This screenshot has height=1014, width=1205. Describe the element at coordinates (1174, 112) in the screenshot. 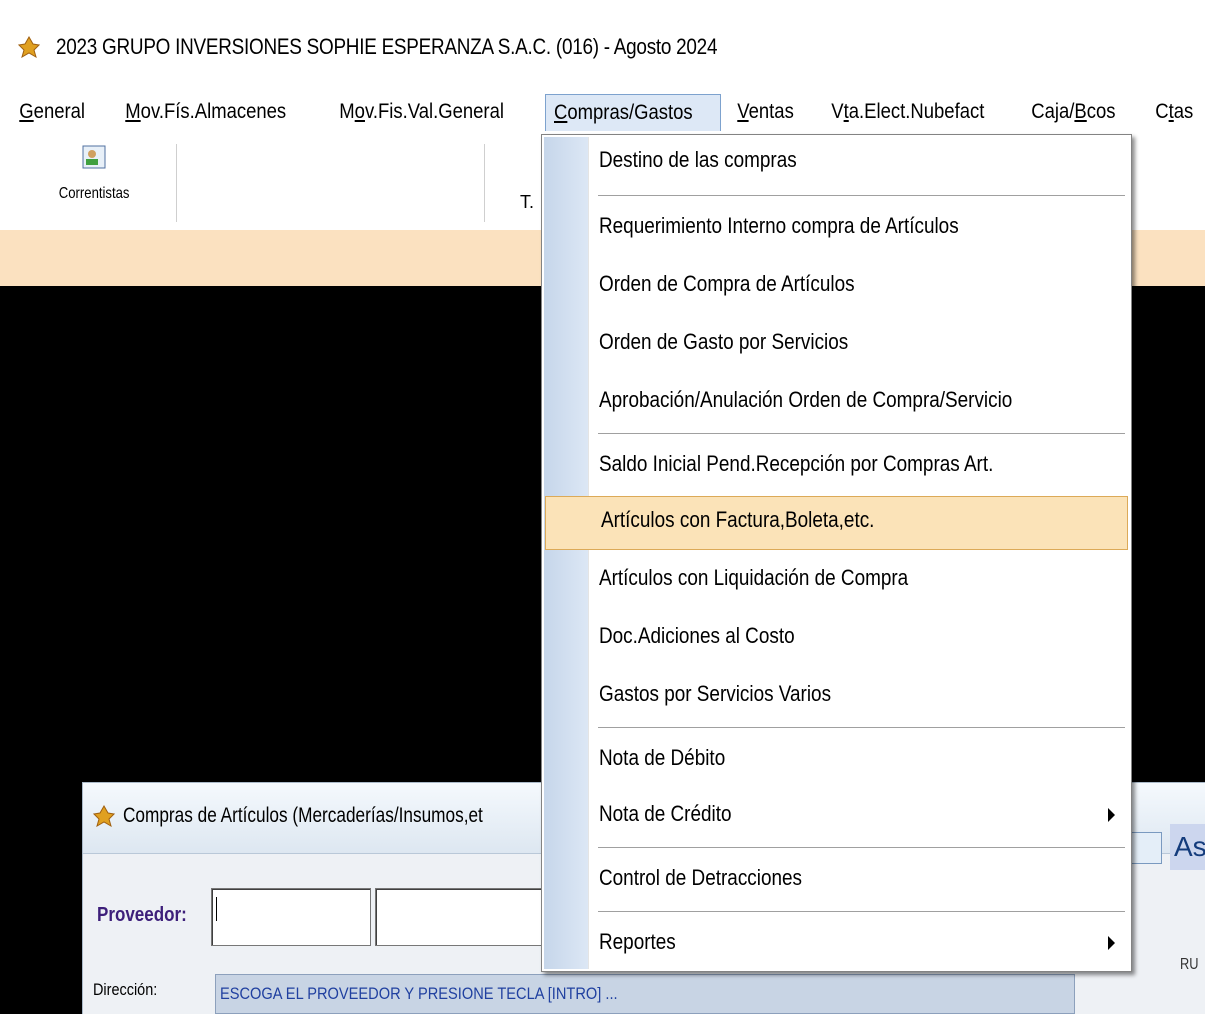

I see `menu-ctas: Ctas` at that location.